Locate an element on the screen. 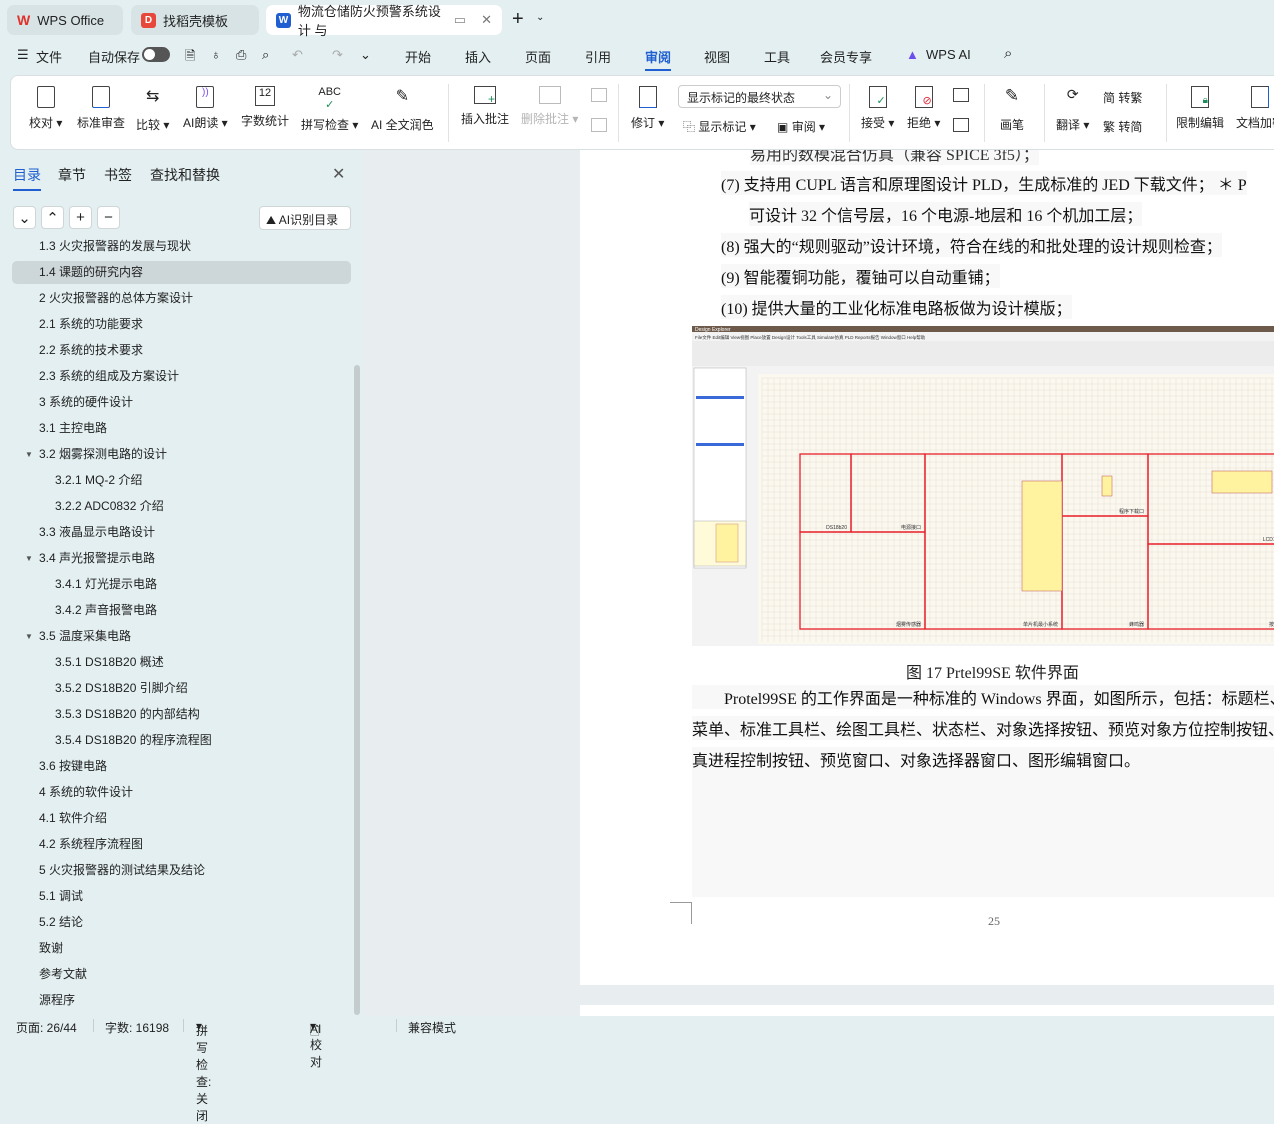 Image resolution: width=1274 pixels, height=1124 pixels. undo-icon: ↶ is located at coordinates (297, 55).